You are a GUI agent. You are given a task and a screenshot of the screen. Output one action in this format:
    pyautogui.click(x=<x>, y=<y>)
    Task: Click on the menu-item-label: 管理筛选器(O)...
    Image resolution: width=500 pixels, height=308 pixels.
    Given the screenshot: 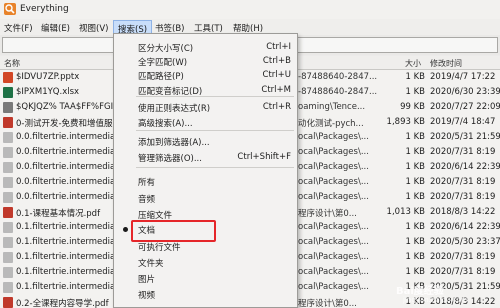 What is the action you would take?
    pyautogui.click(x=170, y=159)
    